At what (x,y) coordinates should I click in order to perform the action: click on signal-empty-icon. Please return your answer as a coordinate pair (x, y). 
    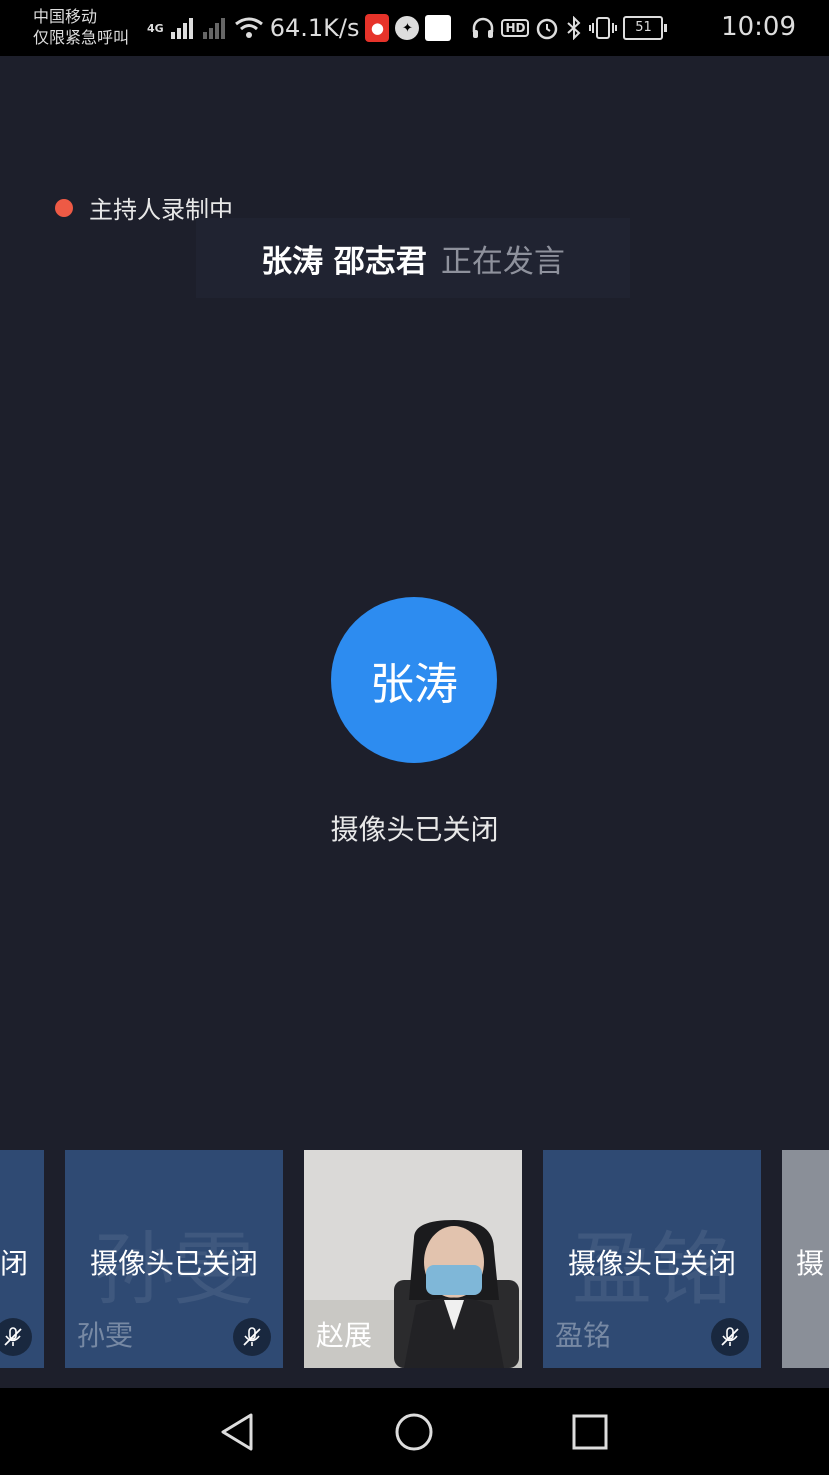
    Looking at the image, I should click on (213, 28).